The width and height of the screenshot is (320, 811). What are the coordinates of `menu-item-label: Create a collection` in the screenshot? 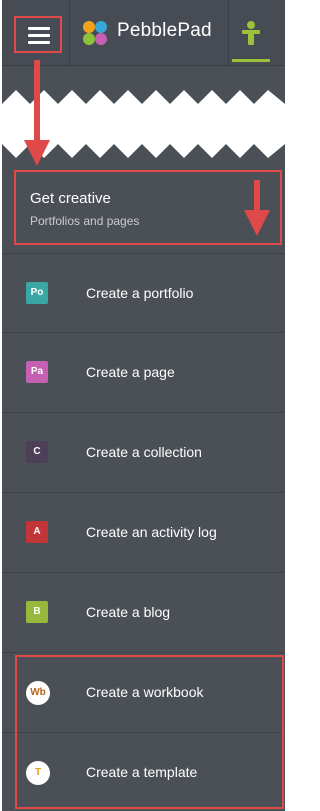 It's located at (144, 452).